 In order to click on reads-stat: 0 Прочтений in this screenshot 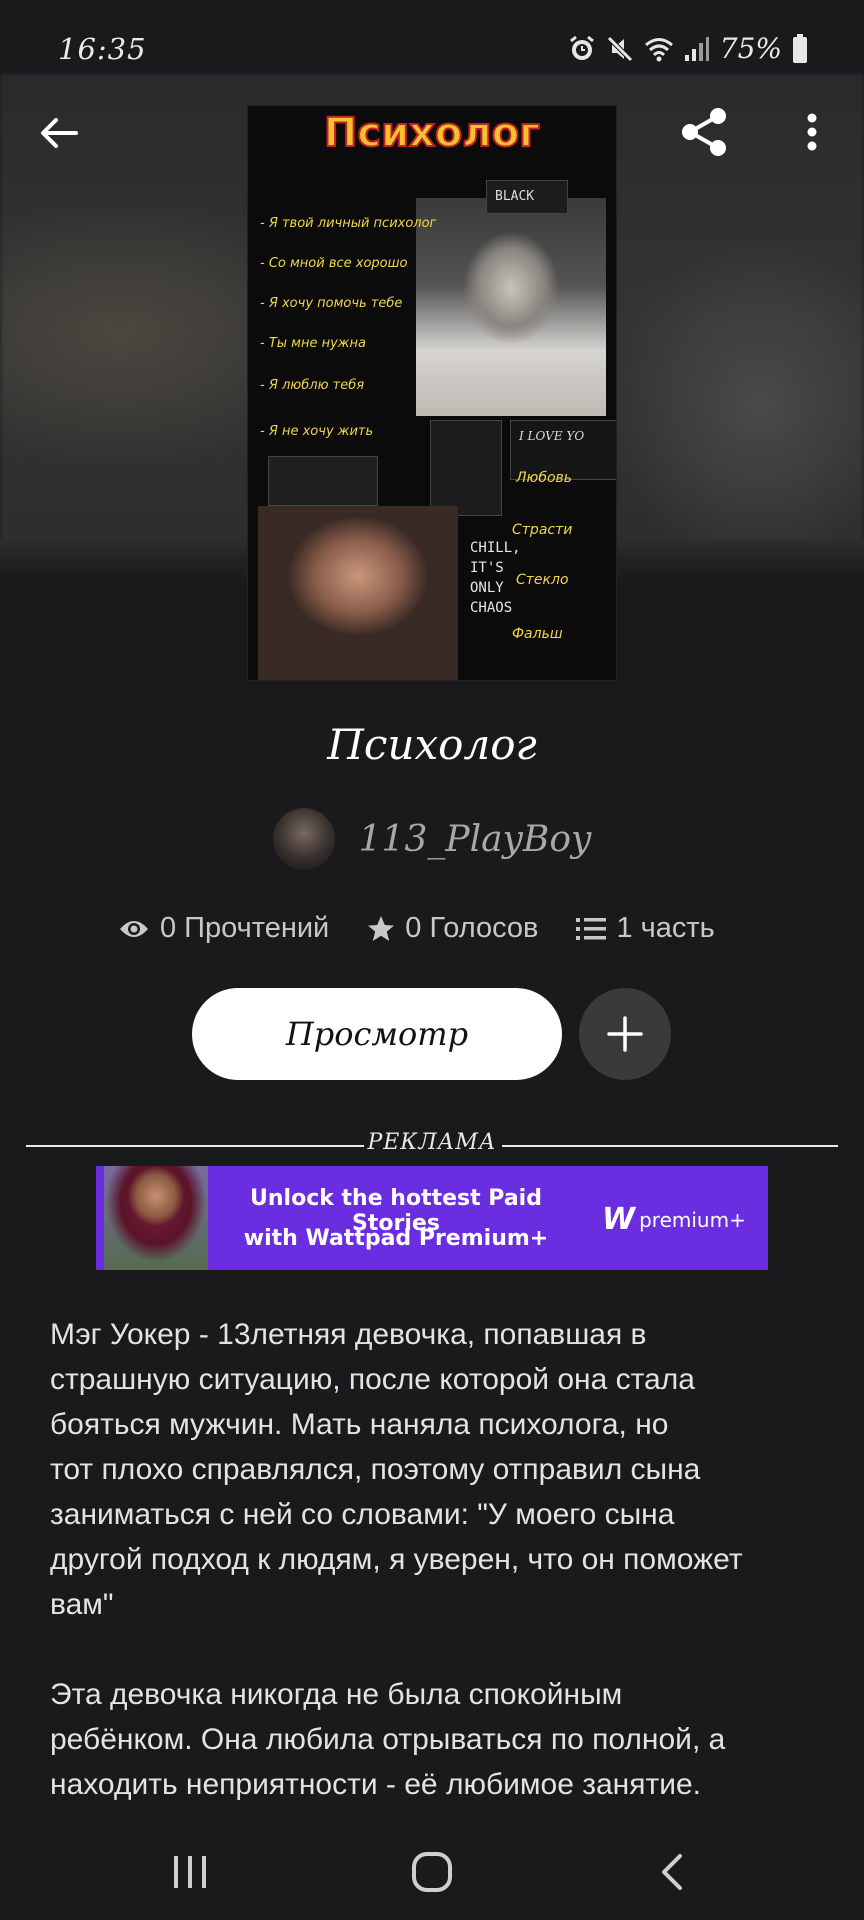, I will do `click(223, 928)`.